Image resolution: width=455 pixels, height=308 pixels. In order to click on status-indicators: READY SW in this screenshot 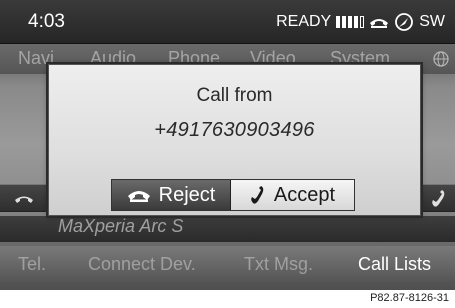, I will do `click(360, 22)`.